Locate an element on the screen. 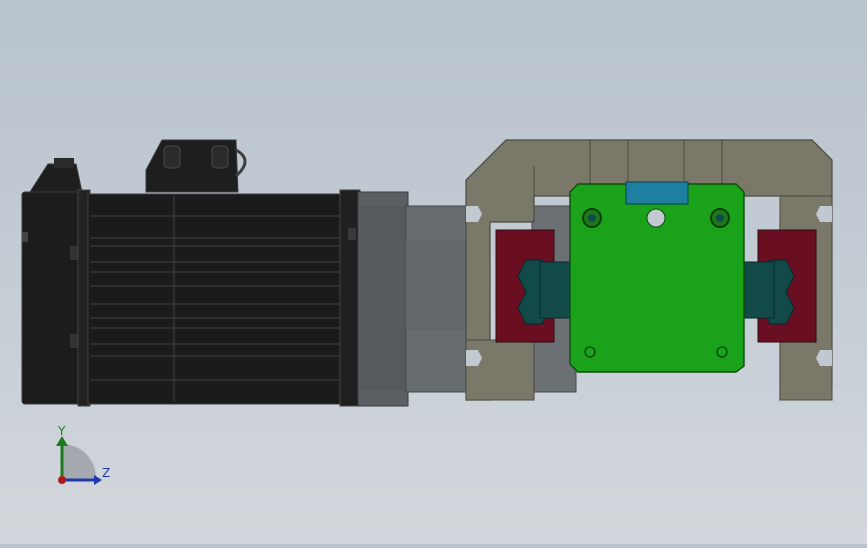  sensor-tab is located at coordinates (657, 193).